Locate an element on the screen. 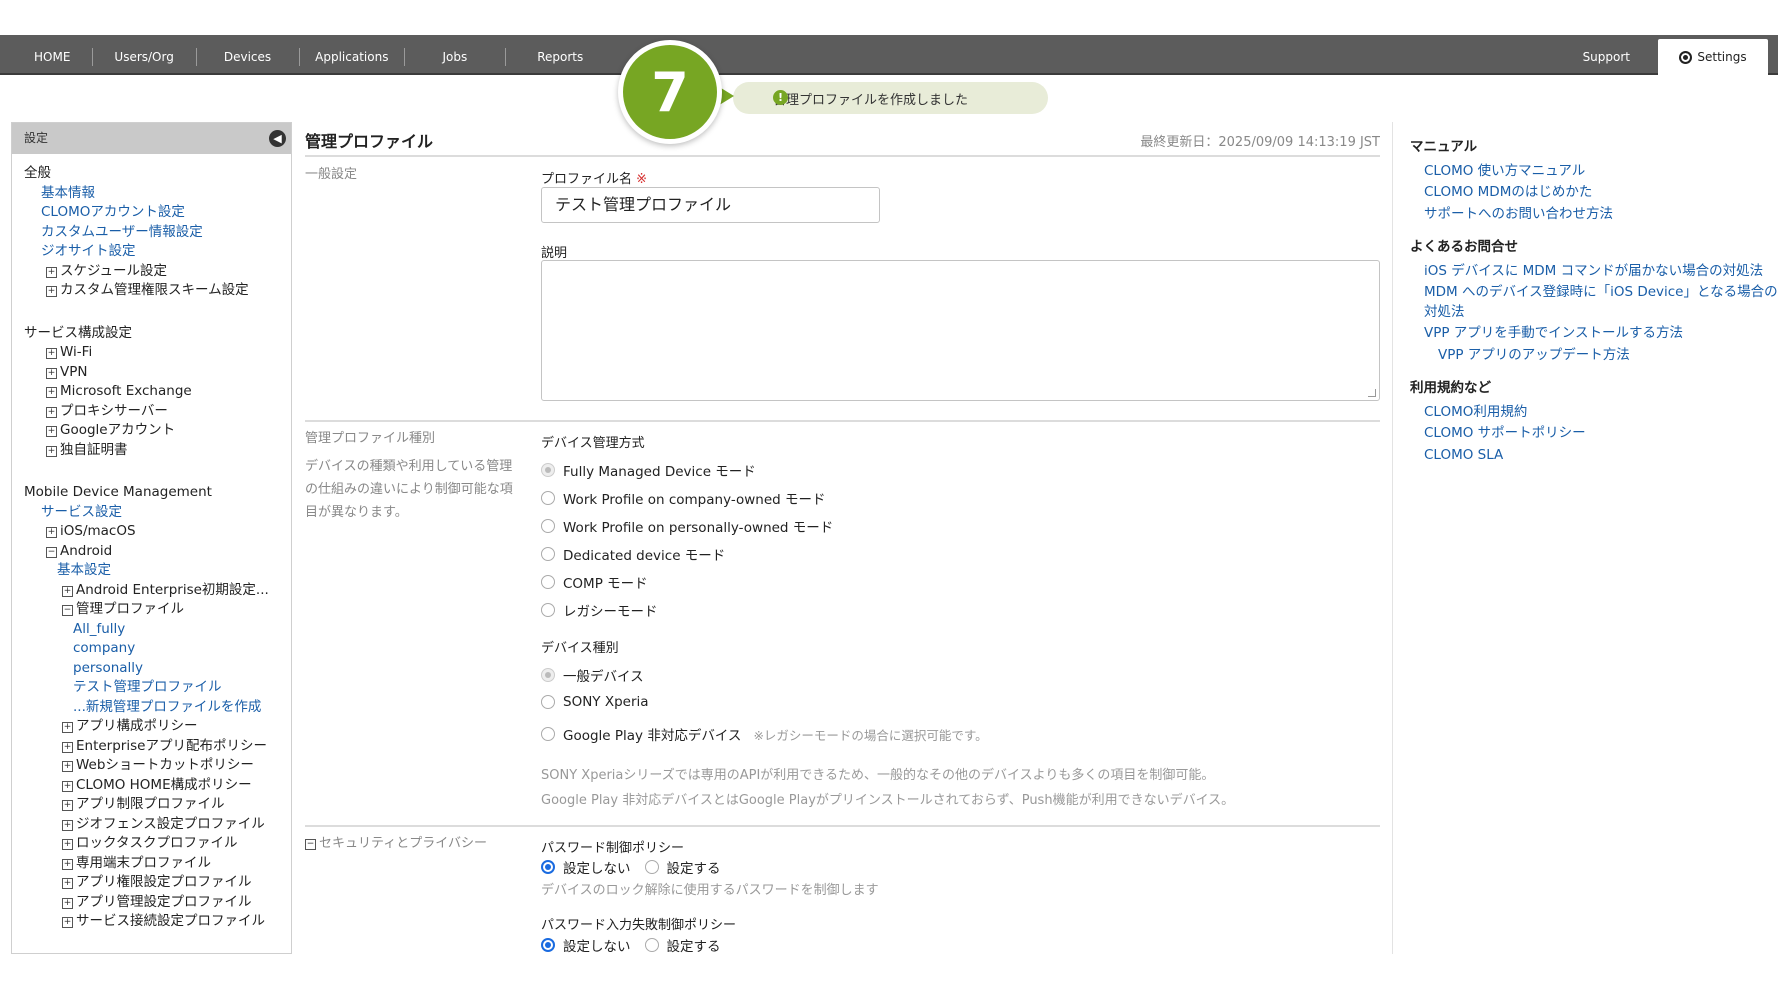 The width and height of the screenshot is (1778, 1000). sidebar-link-profile-all-fully: All_fully is located at coordinates (157, 630).